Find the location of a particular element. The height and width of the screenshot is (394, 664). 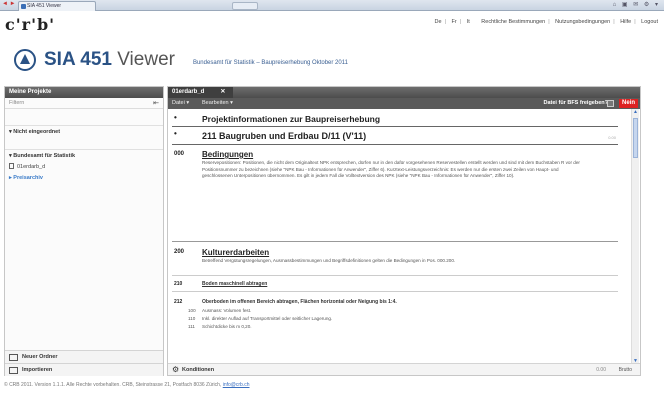

conditions-label: Konditionen is located at coordinates (198, 370).